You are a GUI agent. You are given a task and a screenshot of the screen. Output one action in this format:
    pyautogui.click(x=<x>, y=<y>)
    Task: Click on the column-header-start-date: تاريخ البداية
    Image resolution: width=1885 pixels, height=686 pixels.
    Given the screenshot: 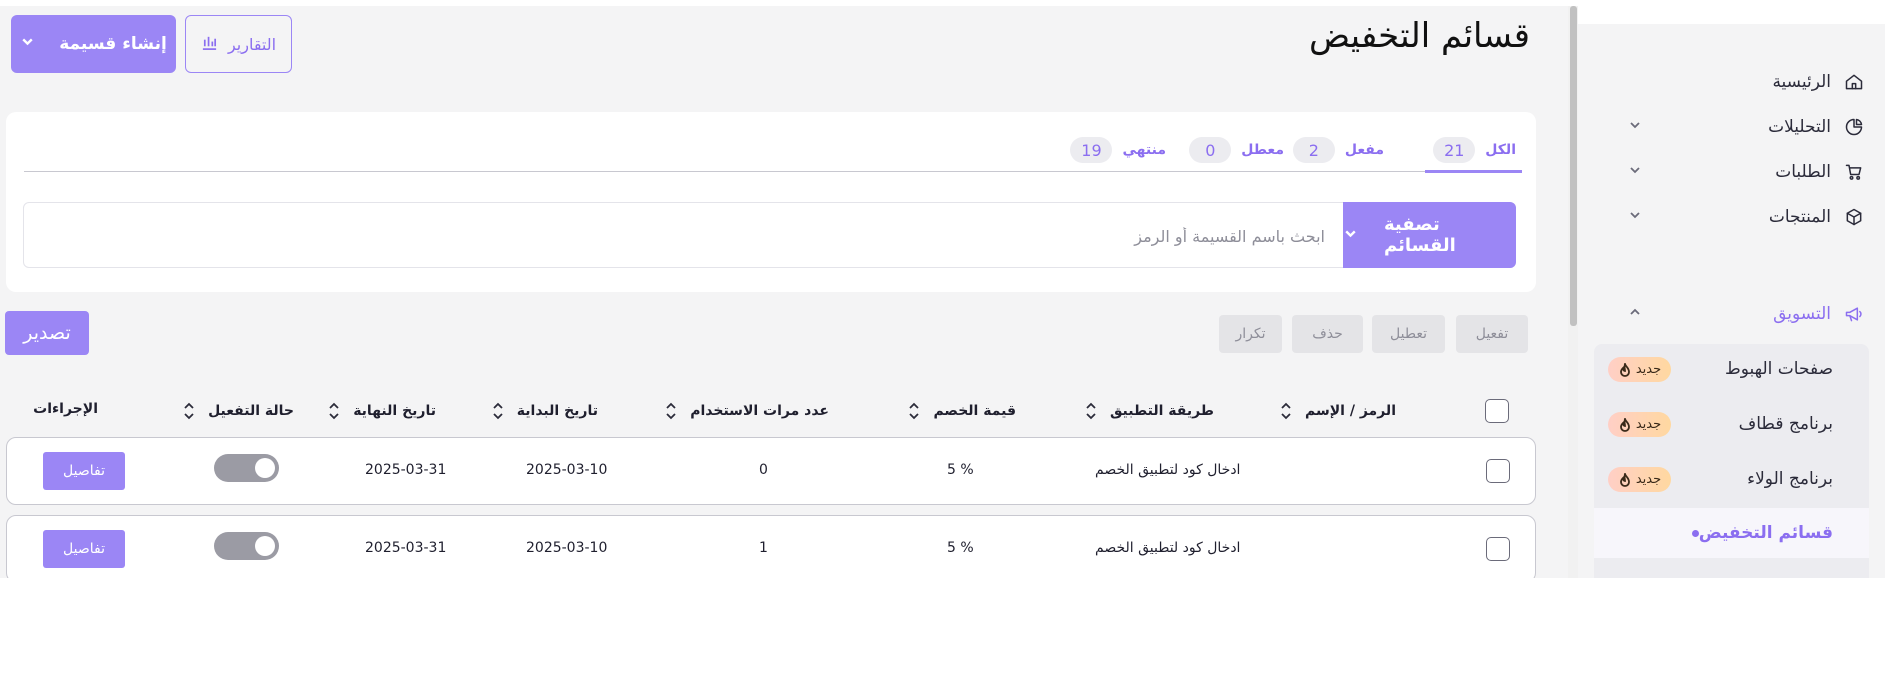 What is the action you would take?
    pyautogui.click(x=544, y=411)
    